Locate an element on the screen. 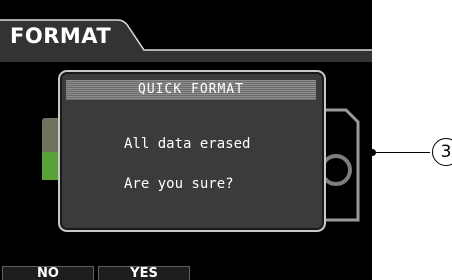 This screenshot has height=280, width=452. dialog-message-erase: All data erased is located at coordinates (187, 144).